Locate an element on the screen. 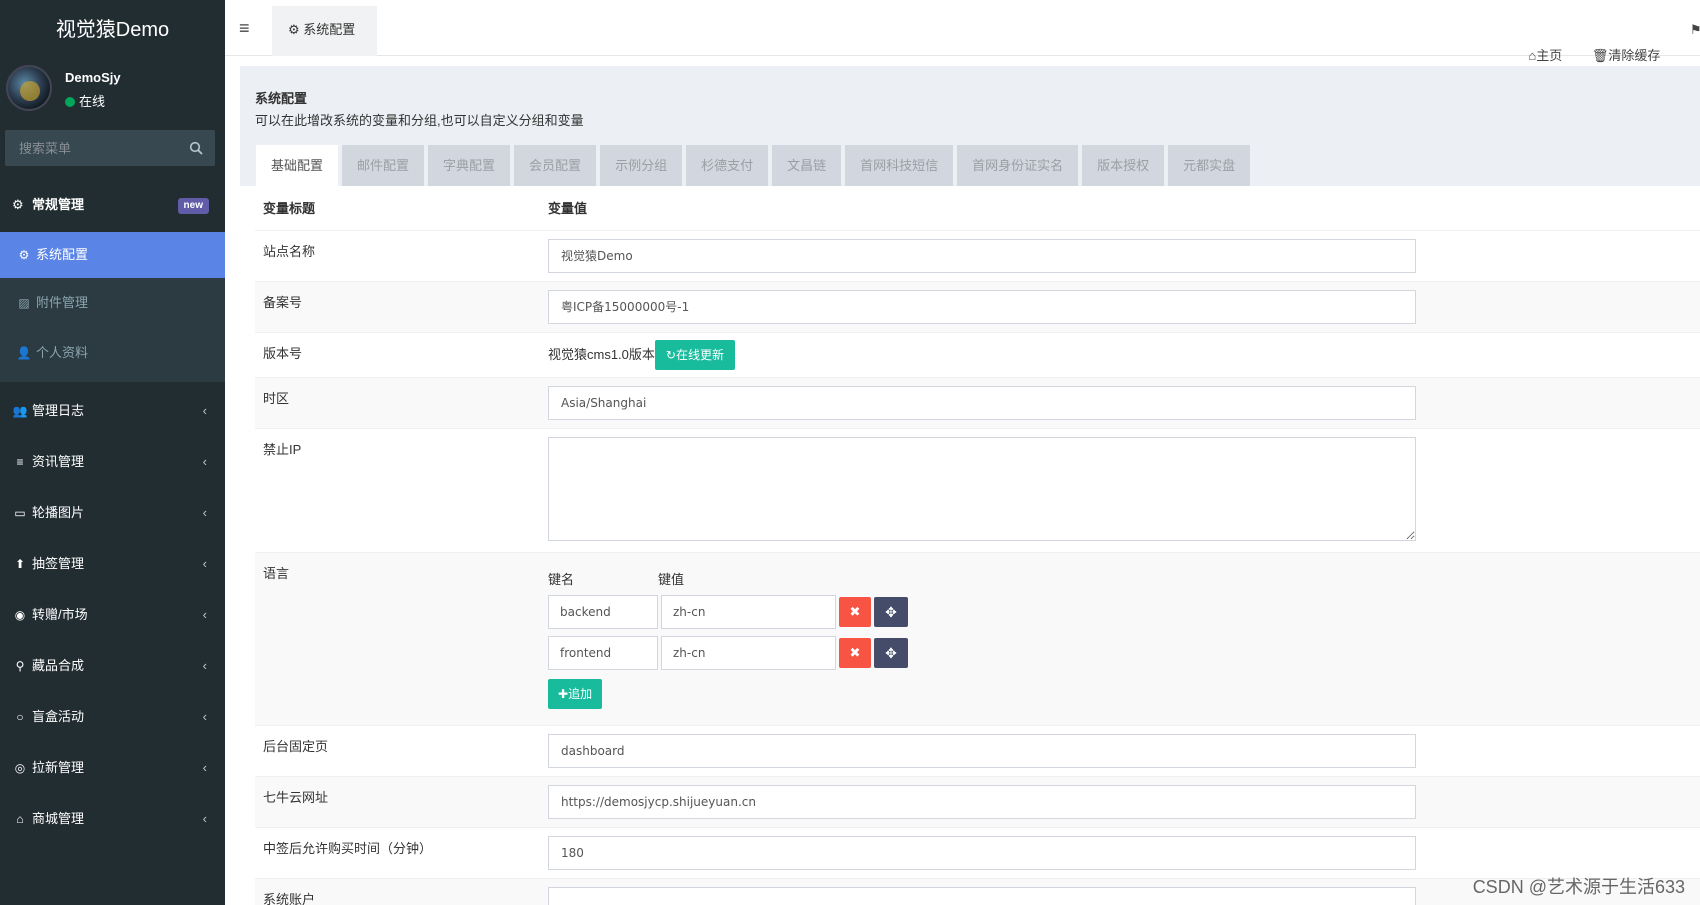  menu-item-blind-box: ○ 盲盒活动 ‹ is located at coordinates (112, 716).